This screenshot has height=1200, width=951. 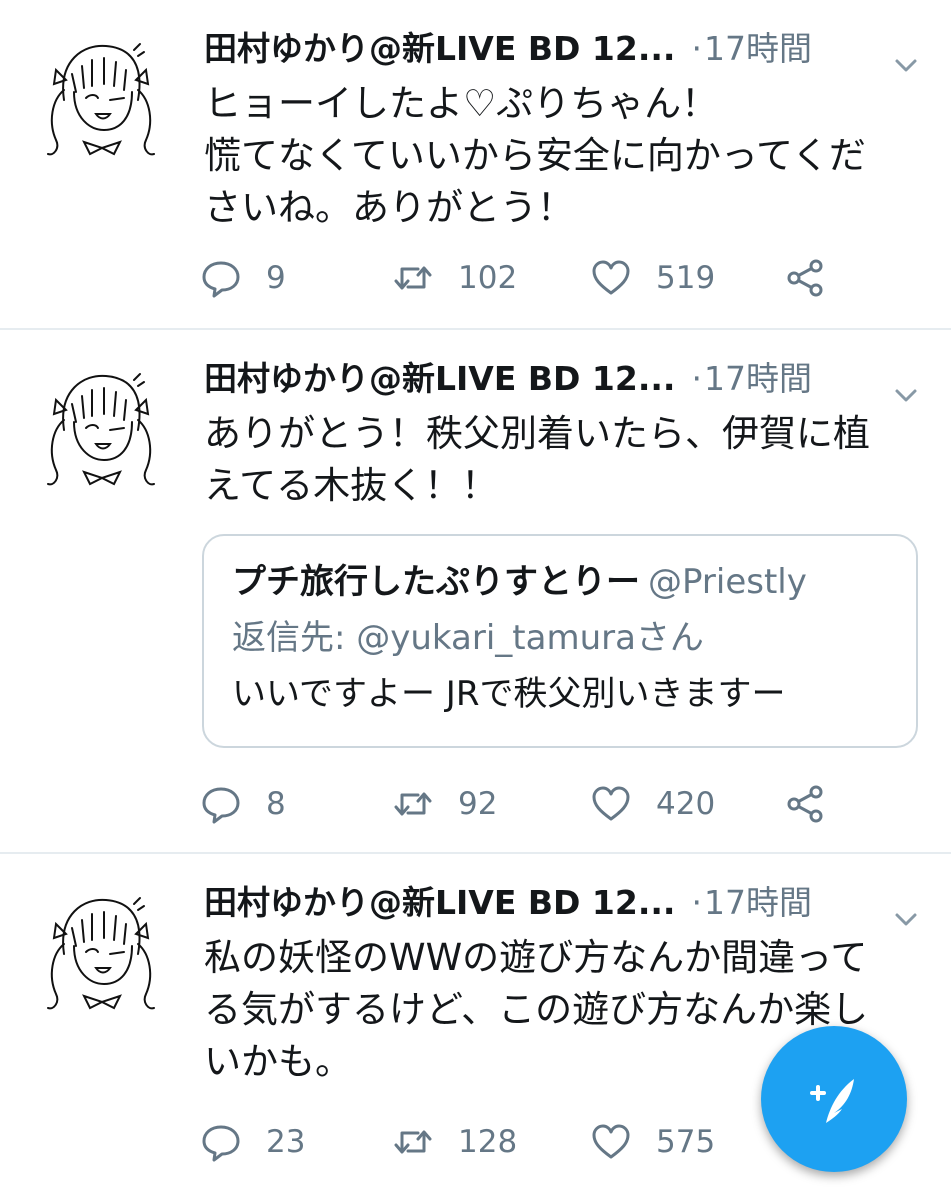 What do you see at coordinates (535, 155) in the screenshot?
I see `tweet-text-line: 慌てなくていいから安全に向かってくだ` at bounding box center [535, 155].